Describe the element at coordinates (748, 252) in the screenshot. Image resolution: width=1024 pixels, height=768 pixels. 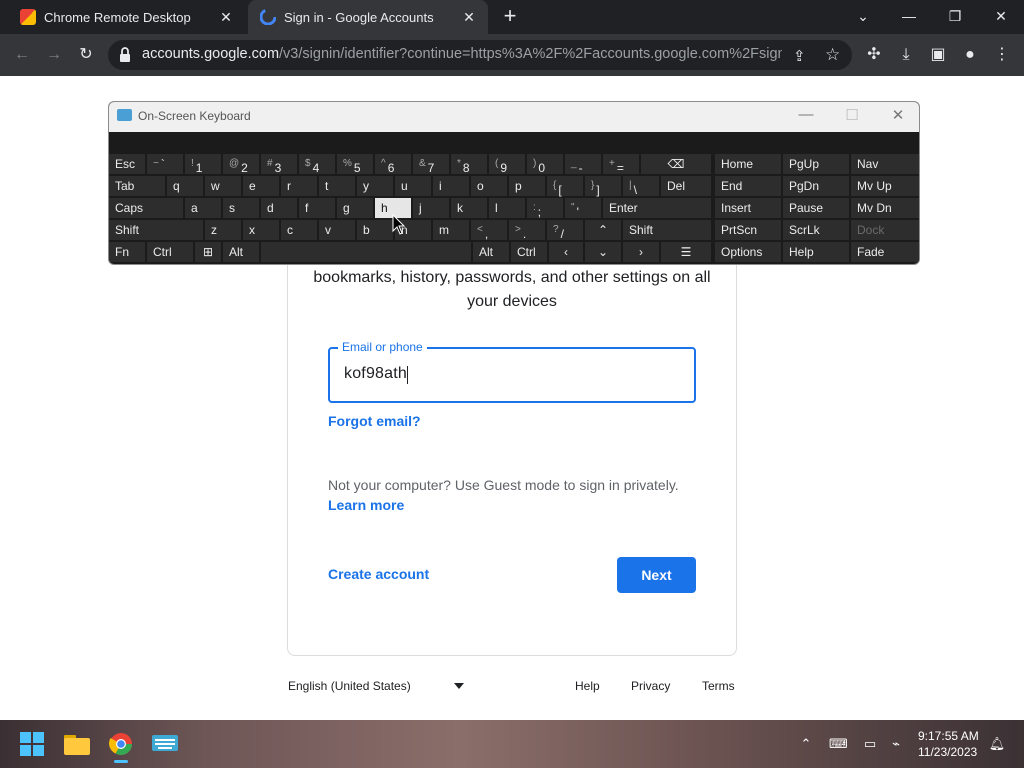
I see `key-options: Options` at that location.